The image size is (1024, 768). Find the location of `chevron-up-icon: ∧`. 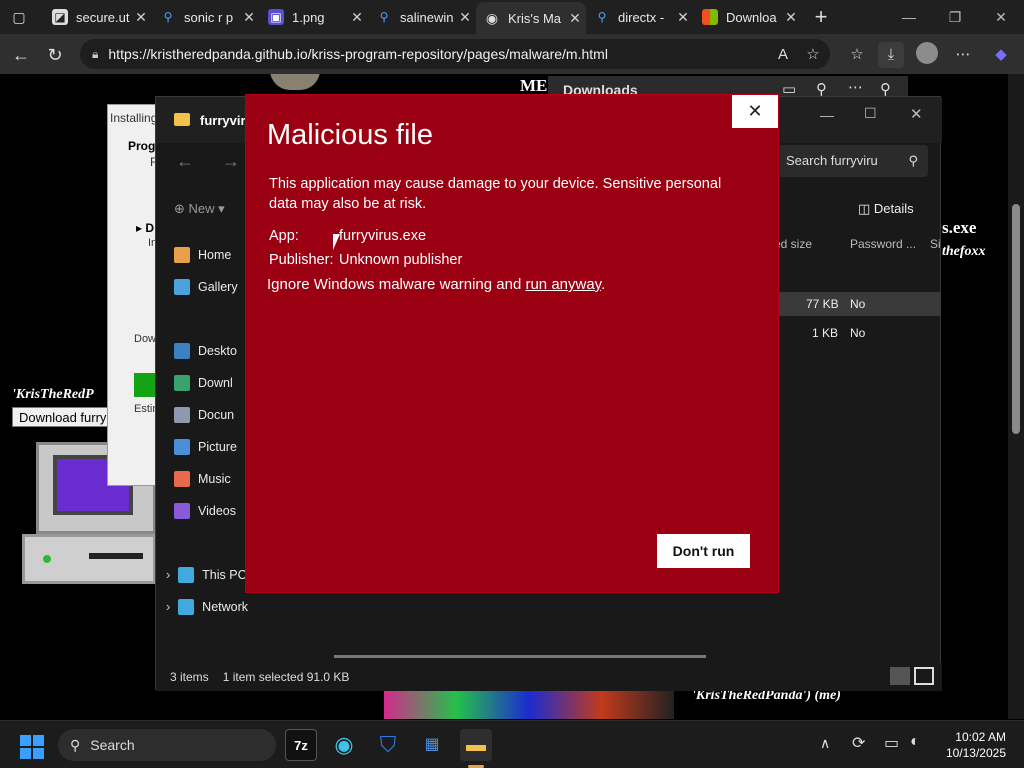

chevron-up-icon: ∧ is located at coordinates (825, 743).